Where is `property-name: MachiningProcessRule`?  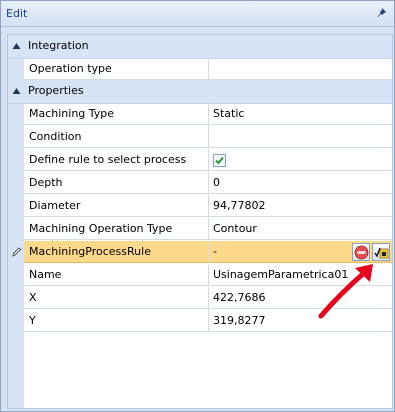
property-name: MachiningProcessRule is located at coordinates (116, 252).